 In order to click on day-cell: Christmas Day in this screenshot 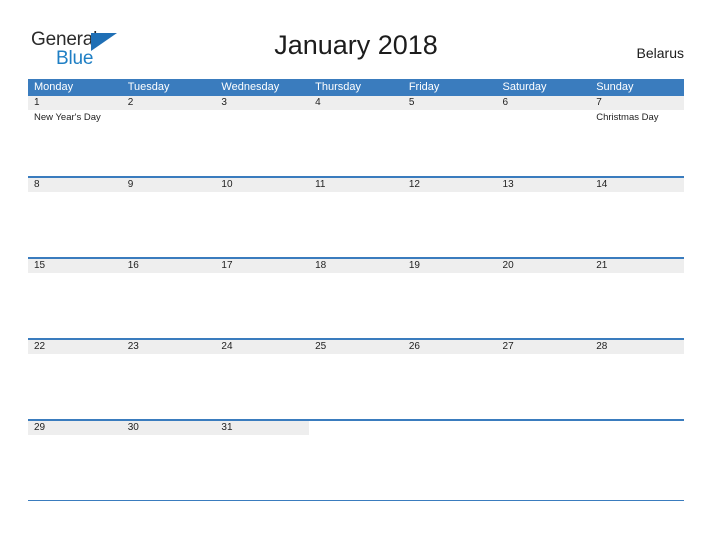, I will do `click(637, 143)`.